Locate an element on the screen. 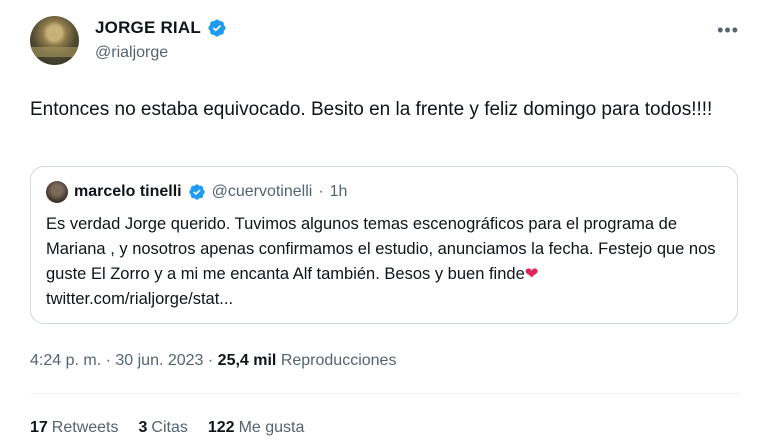 The height and width of the screenshot is (448, 767). tweet-stats: 17 Retweets 3 Citas 122 Me gusta is located at coordinates (167, 428).